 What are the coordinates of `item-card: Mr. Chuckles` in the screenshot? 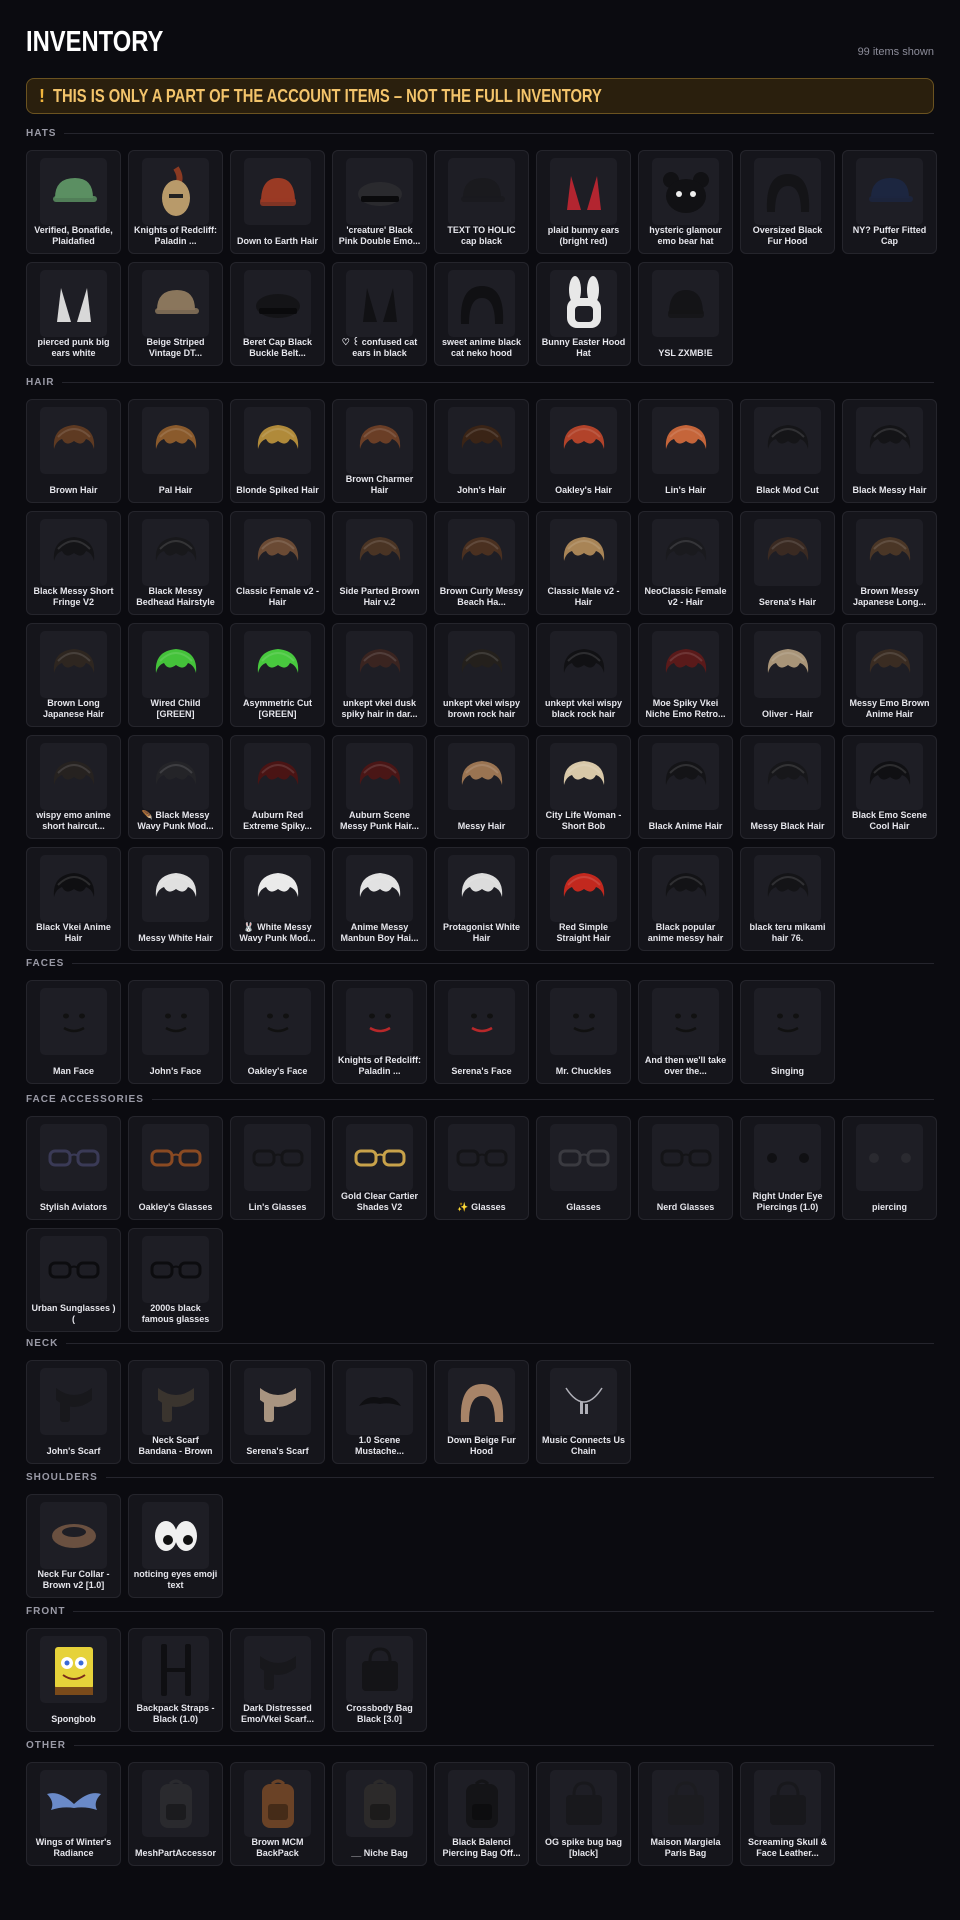 It's located at (583, 1032).